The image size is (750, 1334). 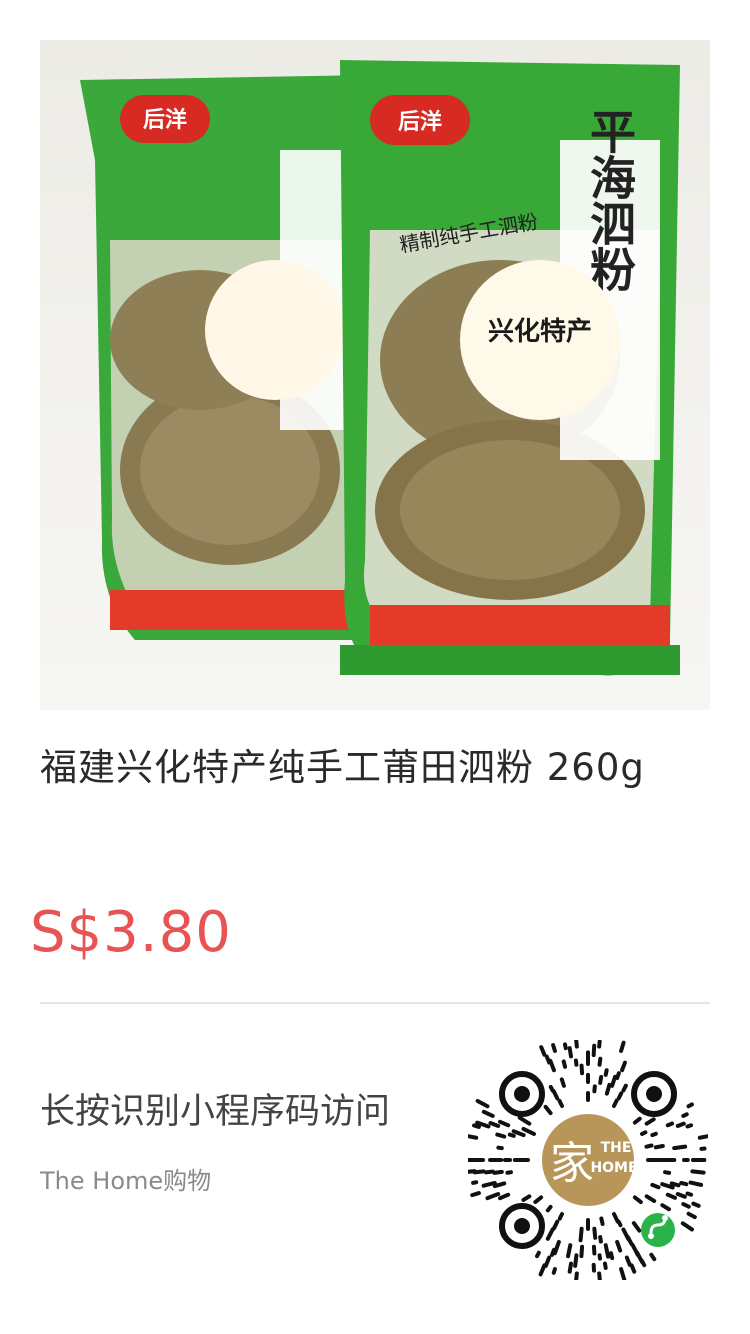 What do you see at coordinates (522, 1226) in the screenshot?
I see `qr-corner-bottom-left` at bounding box center [522, 1226].